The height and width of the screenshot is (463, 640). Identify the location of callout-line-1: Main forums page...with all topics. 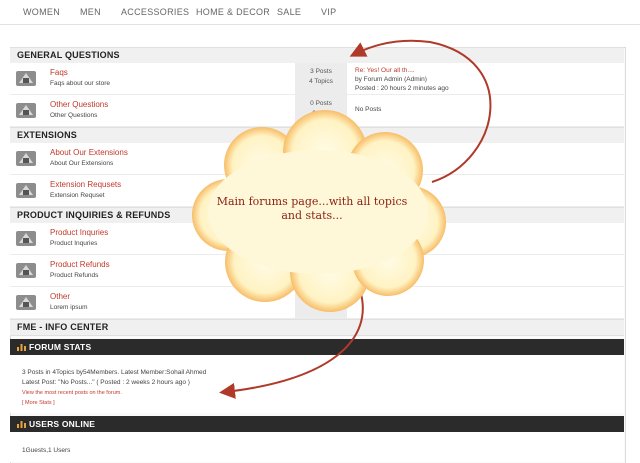
(312, 201).